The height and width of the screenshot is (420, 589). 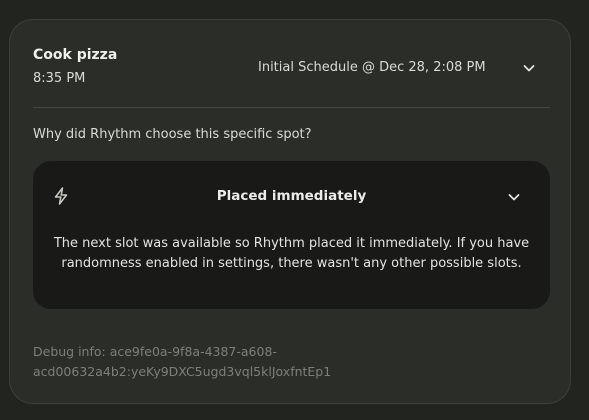 I want to click on debug-info-line: Debug info: ace9fe0a-9f8a-4387-a608-, so click(x=155, y=351).